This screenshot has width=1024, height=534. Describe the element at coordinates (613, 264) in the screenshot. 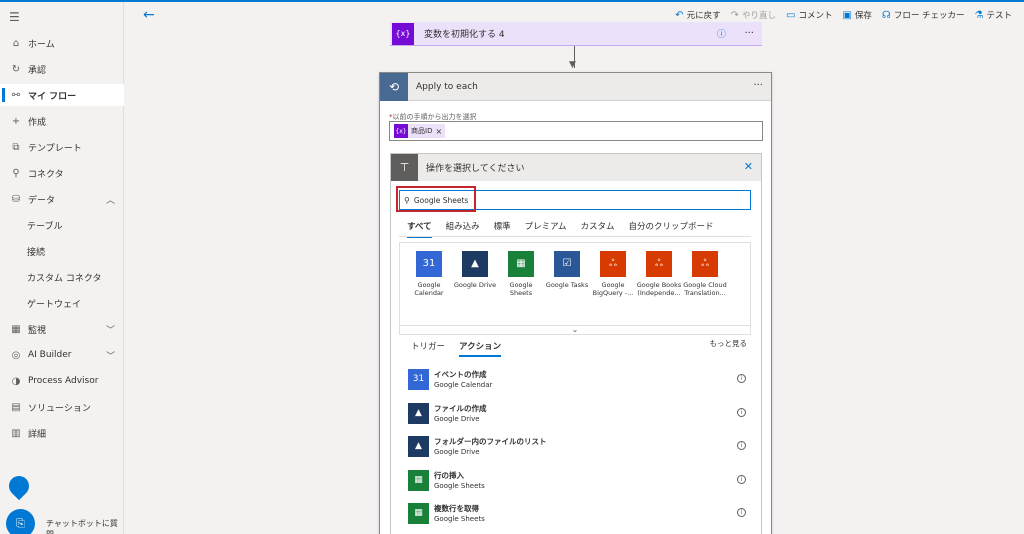

I see `google-bigquery-icon: ஃ` at that location.